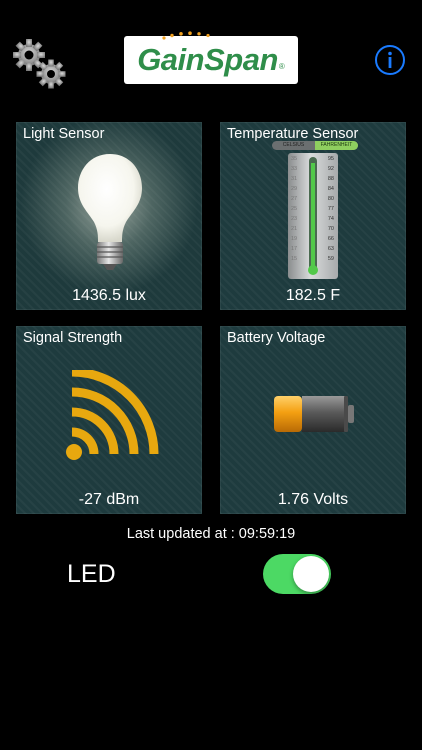 The image size is (422, 750). What do you see at coordinates (294, 159) in the screenshot?
I see `celsius-tick: 35` at bounding box center [294, 159].